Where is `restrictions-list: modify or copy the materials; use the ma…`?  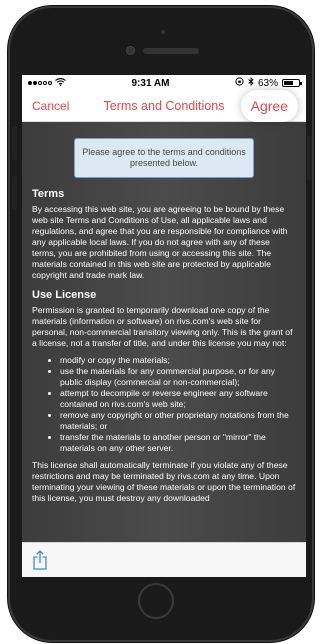 restrictions-list: modify or copy the materials; use the ma… is located at coordinates (164, 404).